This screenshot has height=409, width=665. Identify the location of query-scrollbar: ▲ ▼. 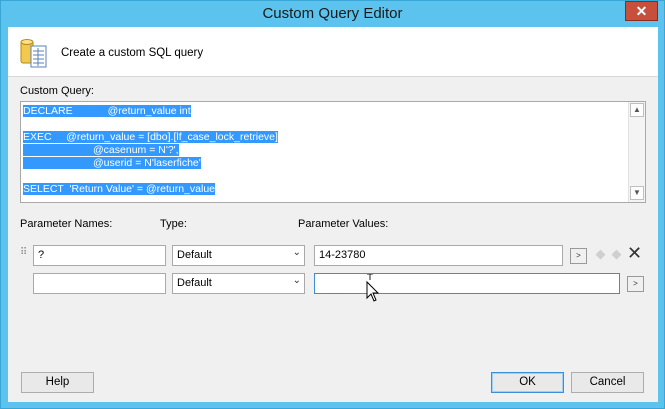
(636, 152).